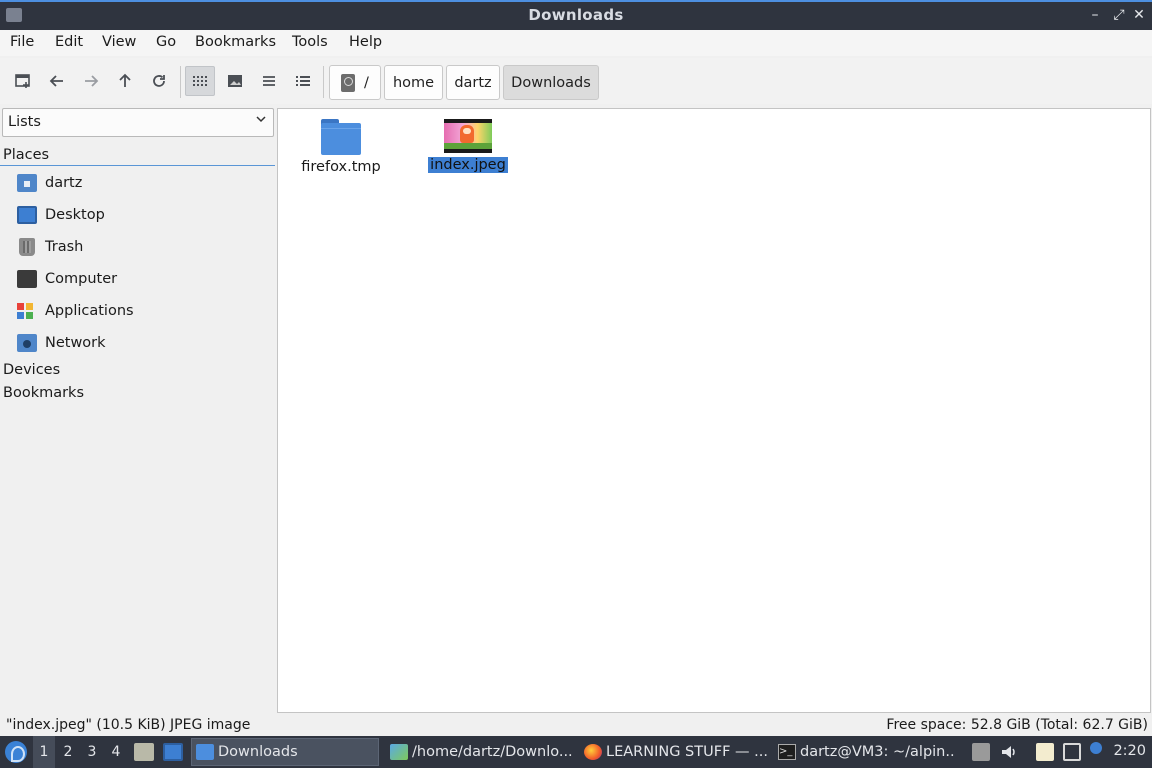  Describe the element at coordinates (173, 752) in the screenshot. I see `show-desktop-icon` at that location.